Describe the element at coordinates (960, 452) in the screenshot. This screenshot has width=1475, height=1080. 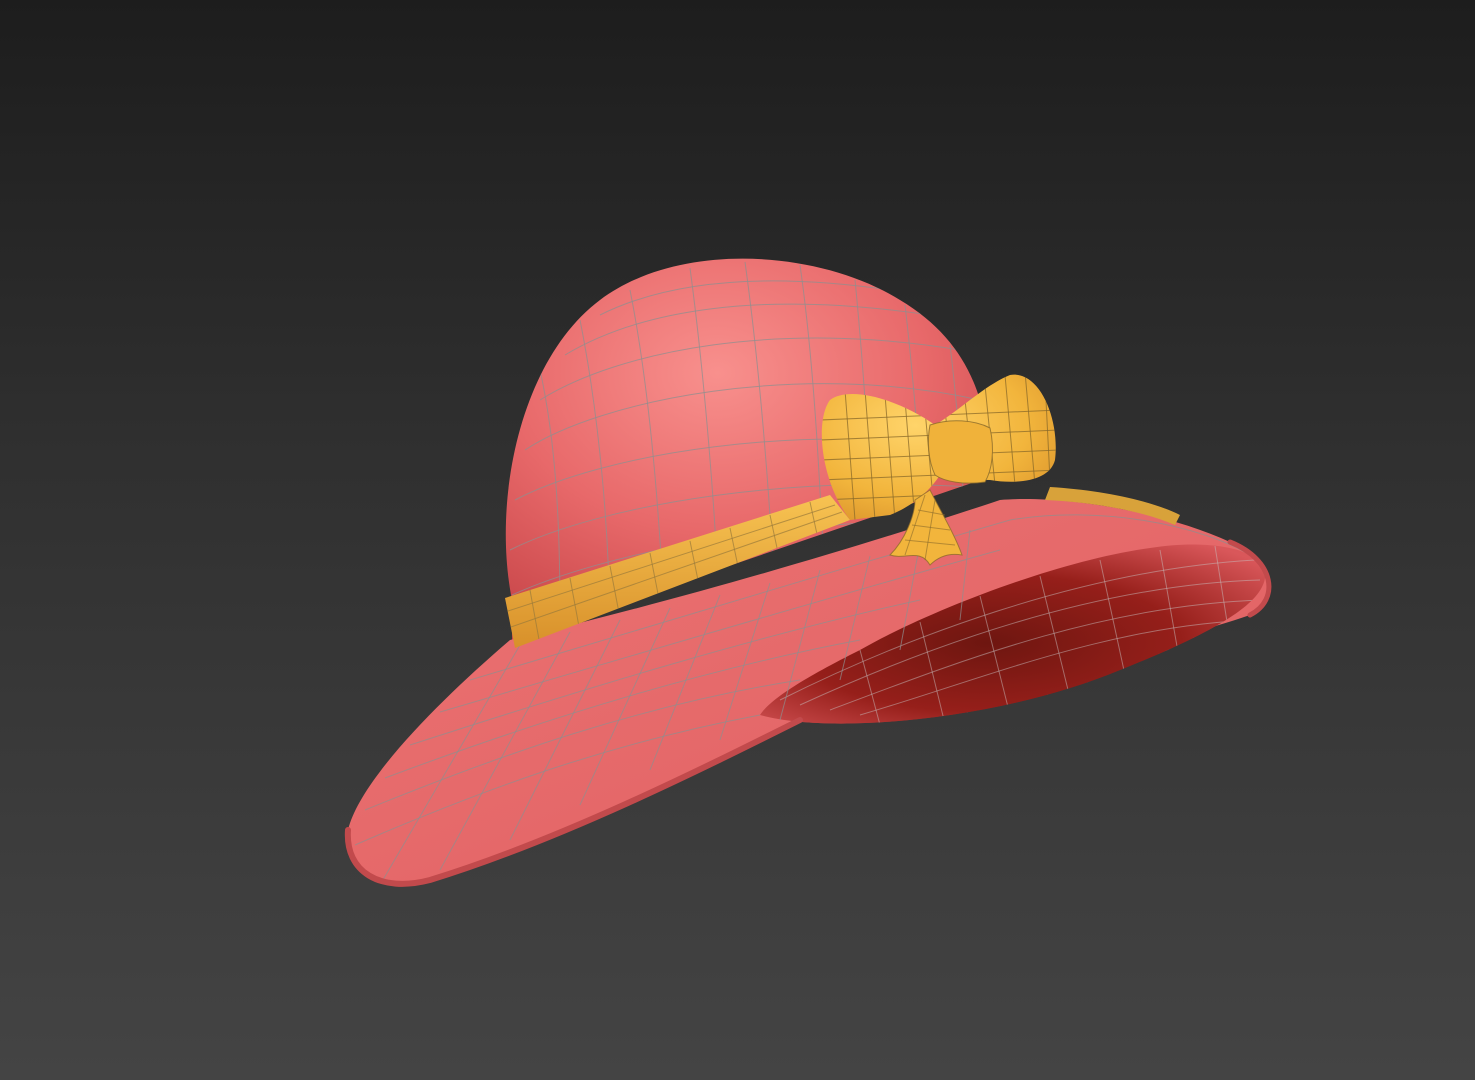
I see `bow-knot` at that location.